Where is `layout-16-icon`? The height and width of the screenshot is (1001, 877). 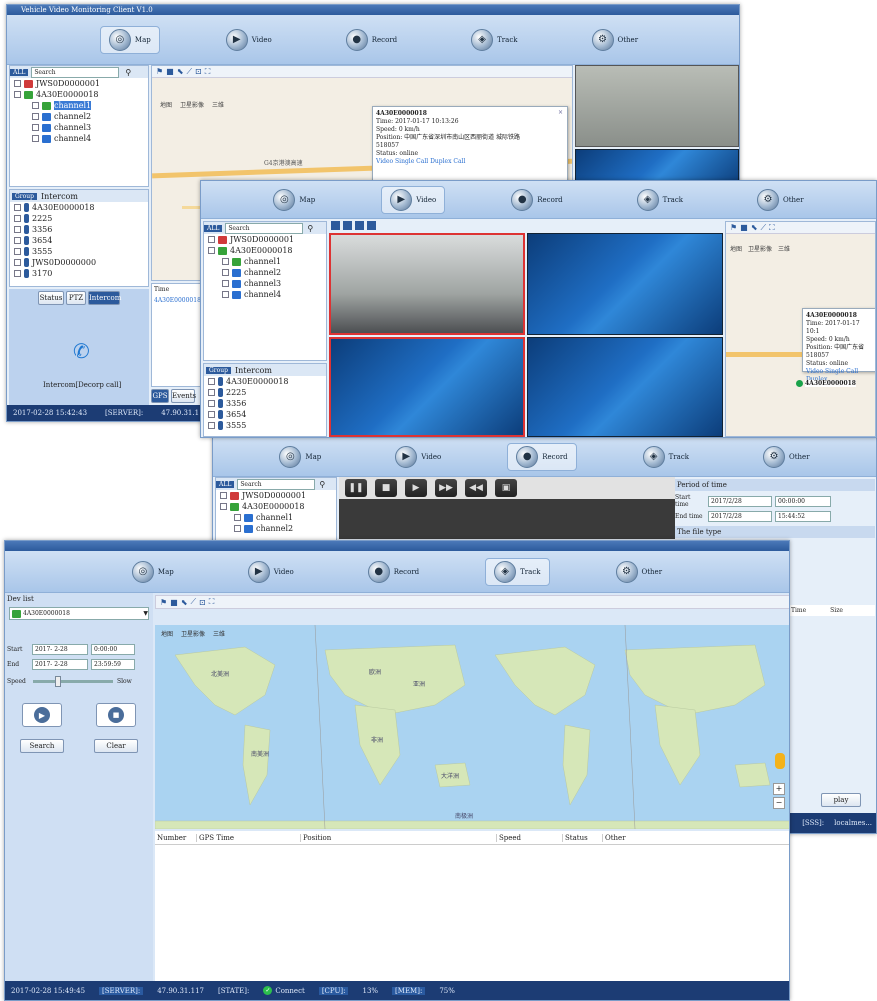 layout-16-icon is located at coordinates (371, 225).